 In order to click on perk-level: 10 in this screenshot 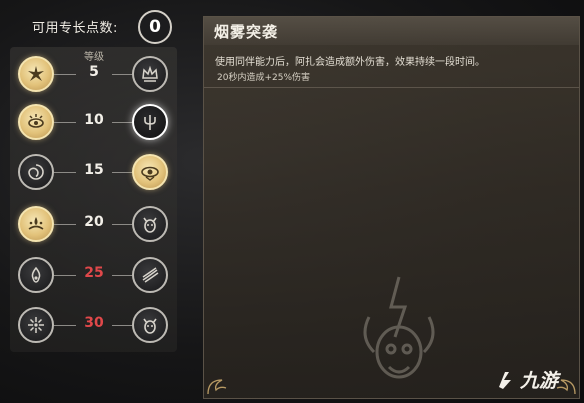, I will do `click(94, 120)`.